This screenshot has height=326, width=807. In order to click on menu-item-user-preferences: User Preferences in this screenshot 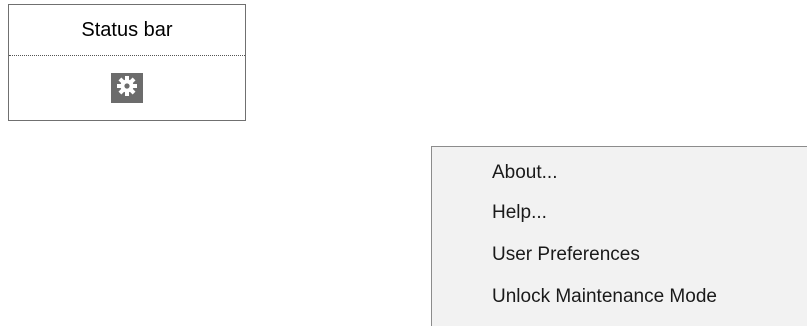, I will do `click(556, 255)`.